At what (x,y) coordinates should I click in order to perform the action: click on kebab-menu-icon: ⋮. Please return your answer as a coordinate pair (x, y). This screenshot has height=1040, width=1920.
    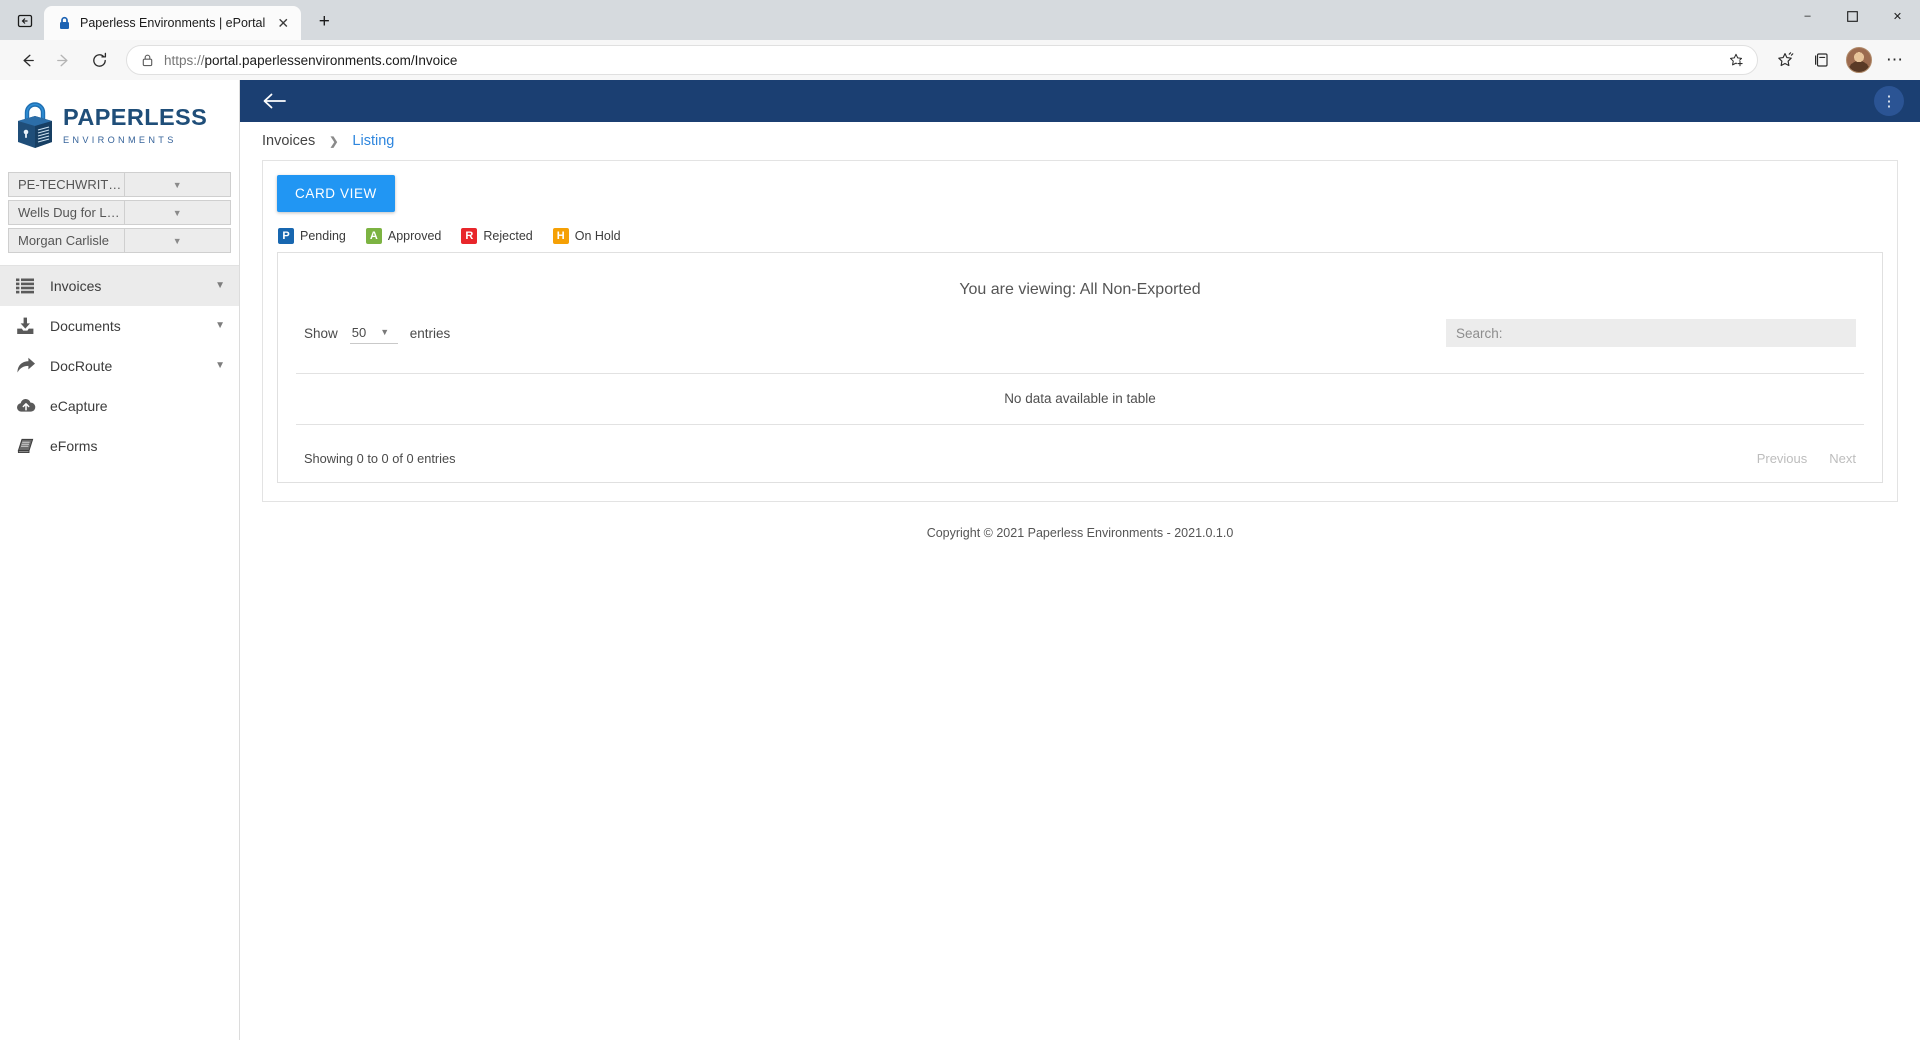
    Looking at the image, I should click on (1889, 101).